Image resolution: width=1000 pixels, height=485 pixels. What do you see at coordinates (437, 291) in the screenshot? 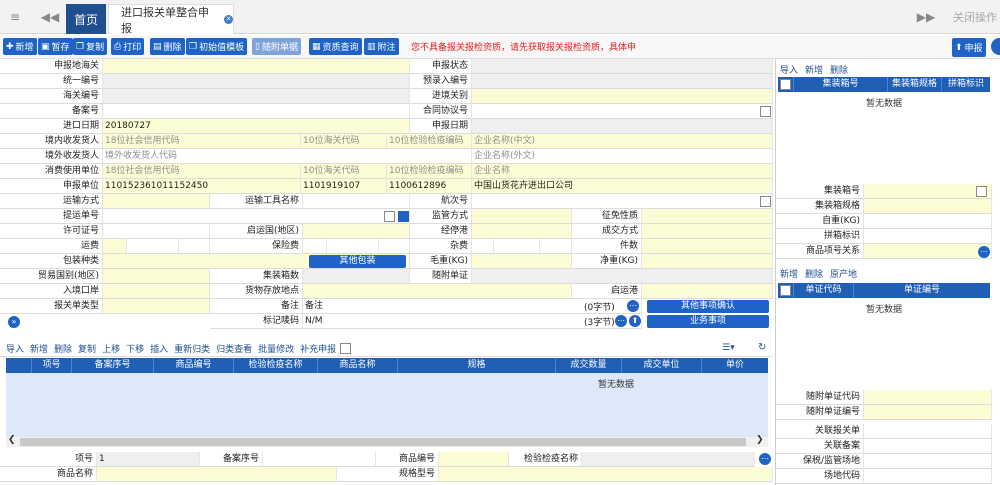
I see `storage-place-input` at bounding box center [437, 291].